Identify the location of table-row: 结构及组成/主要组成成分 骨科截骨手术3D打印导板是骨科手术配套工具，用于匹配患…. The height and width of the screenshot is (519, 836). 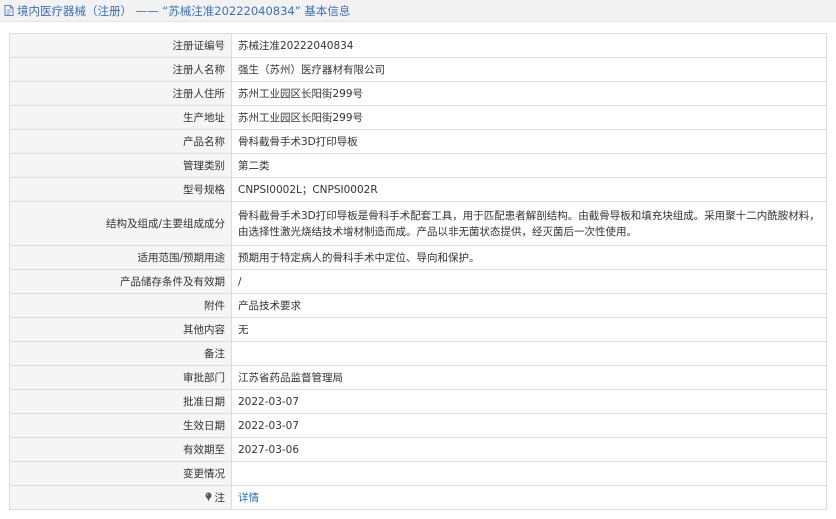
(418, 223).